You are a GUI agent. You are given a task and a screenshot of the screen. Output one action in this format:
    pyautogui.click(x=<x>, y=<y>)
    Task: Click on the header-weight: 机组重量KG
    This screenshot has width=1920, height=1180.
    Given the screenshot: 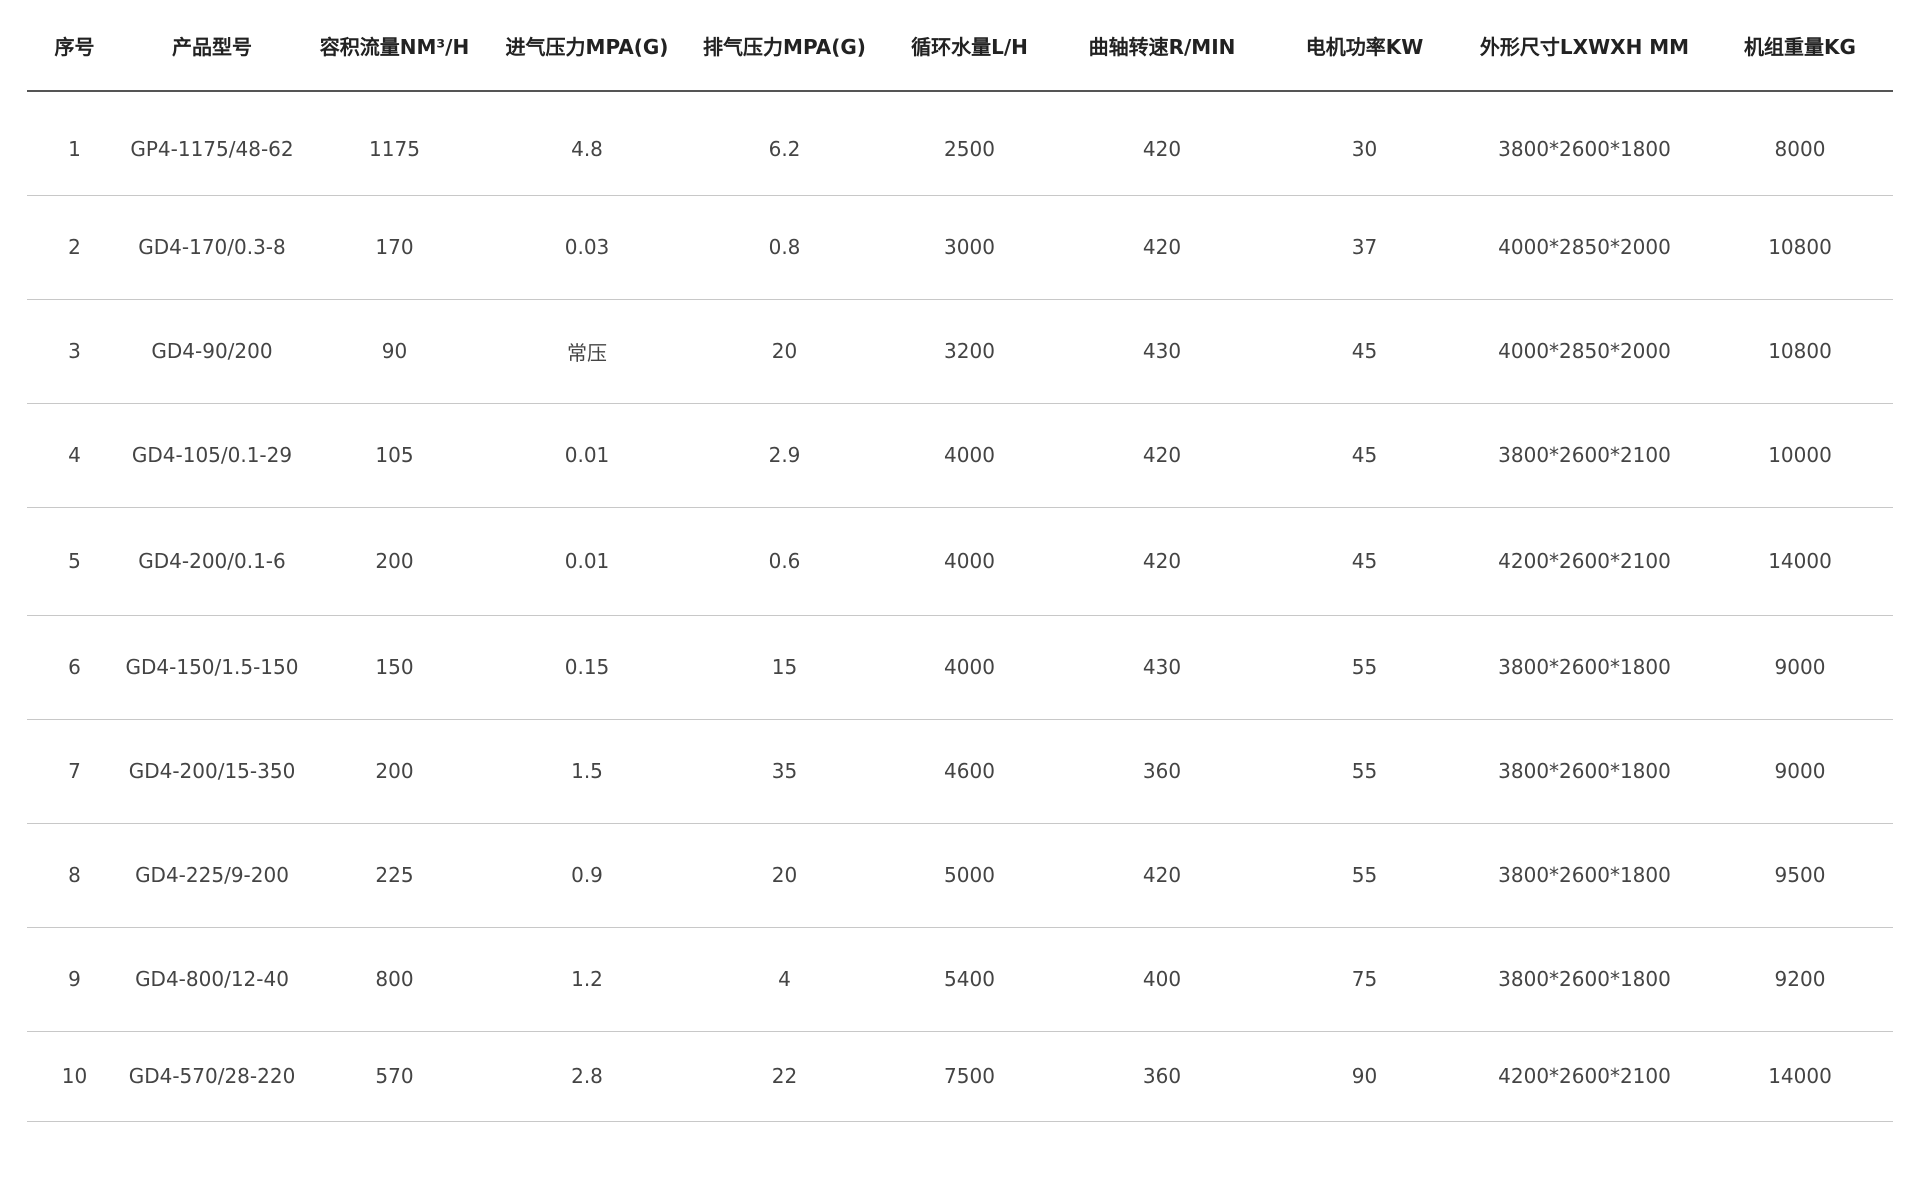 What is the action you would take?
    pyautogui.click(x=1800, y=46)
    